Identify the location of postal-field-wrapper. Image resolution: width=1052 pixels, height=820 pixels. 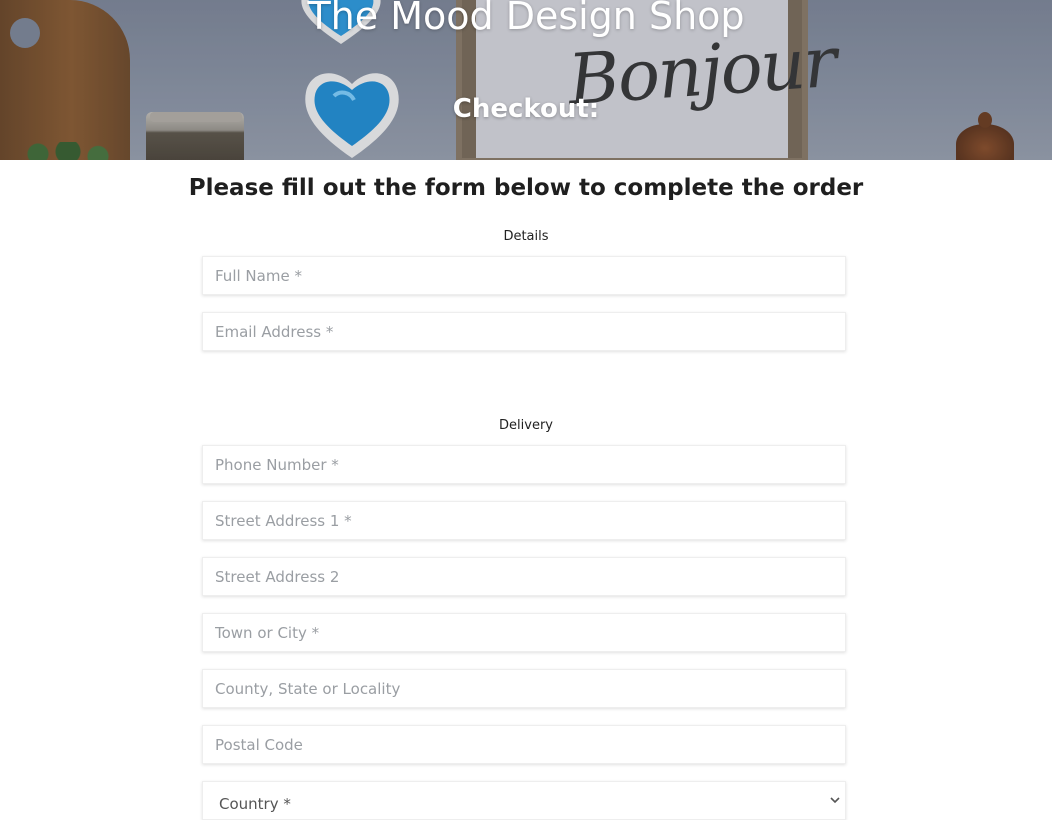
(524, 744).